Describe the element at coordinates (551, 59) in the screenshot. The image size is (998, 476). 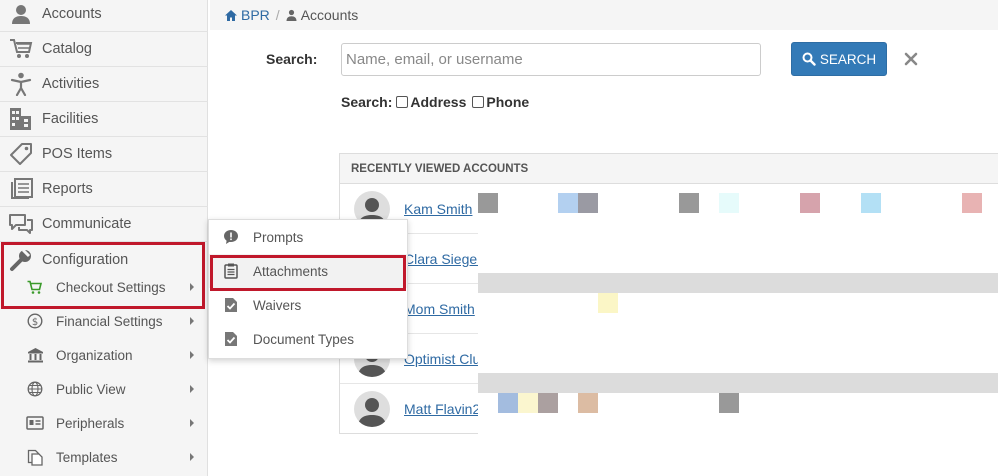
I see `search-input` at that location.